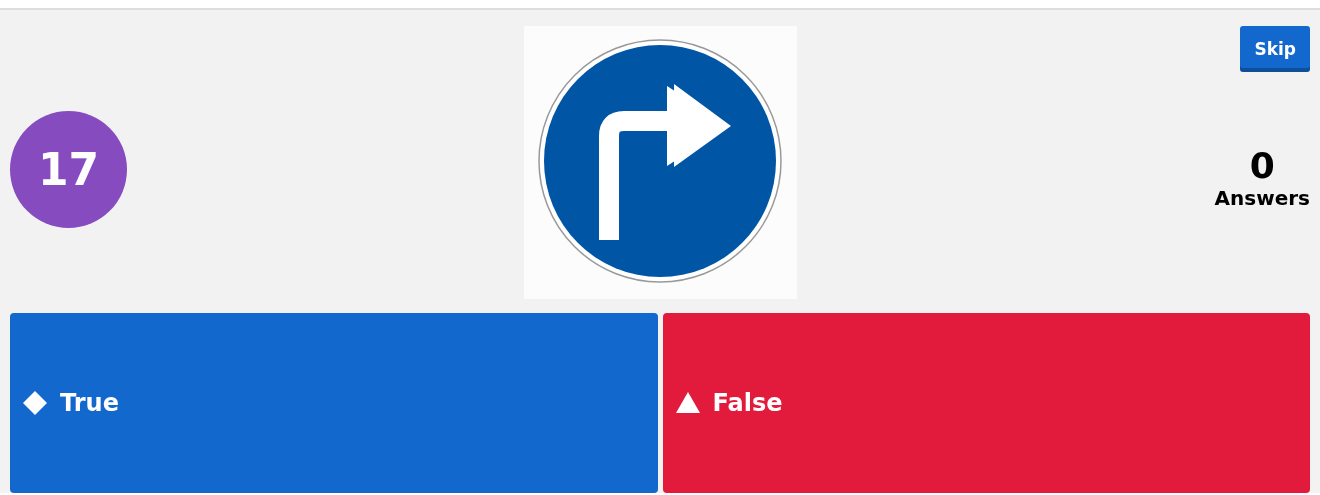 The width and height of the screenshot is (1320, 495). Describe the element at coordinates (687, 403) in the screenshot. I see `triangle-icon` at that location.